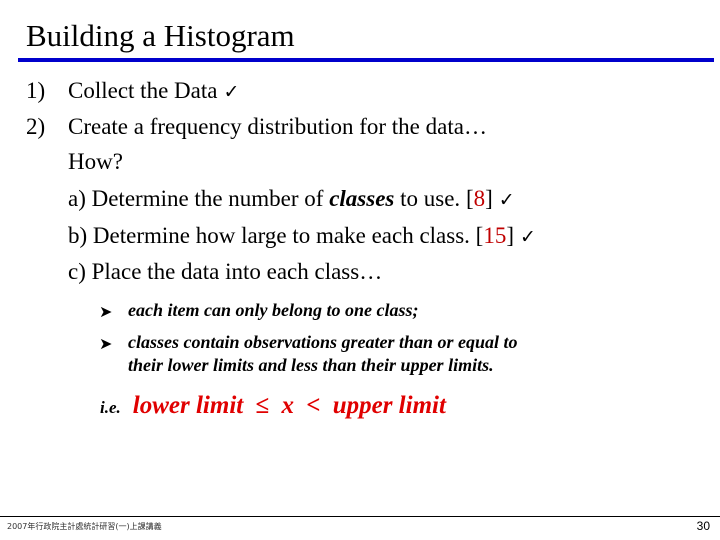 The height and width of the screenshot is (540, 720). I want to click on class-width-value: 15, so click(495, 235).